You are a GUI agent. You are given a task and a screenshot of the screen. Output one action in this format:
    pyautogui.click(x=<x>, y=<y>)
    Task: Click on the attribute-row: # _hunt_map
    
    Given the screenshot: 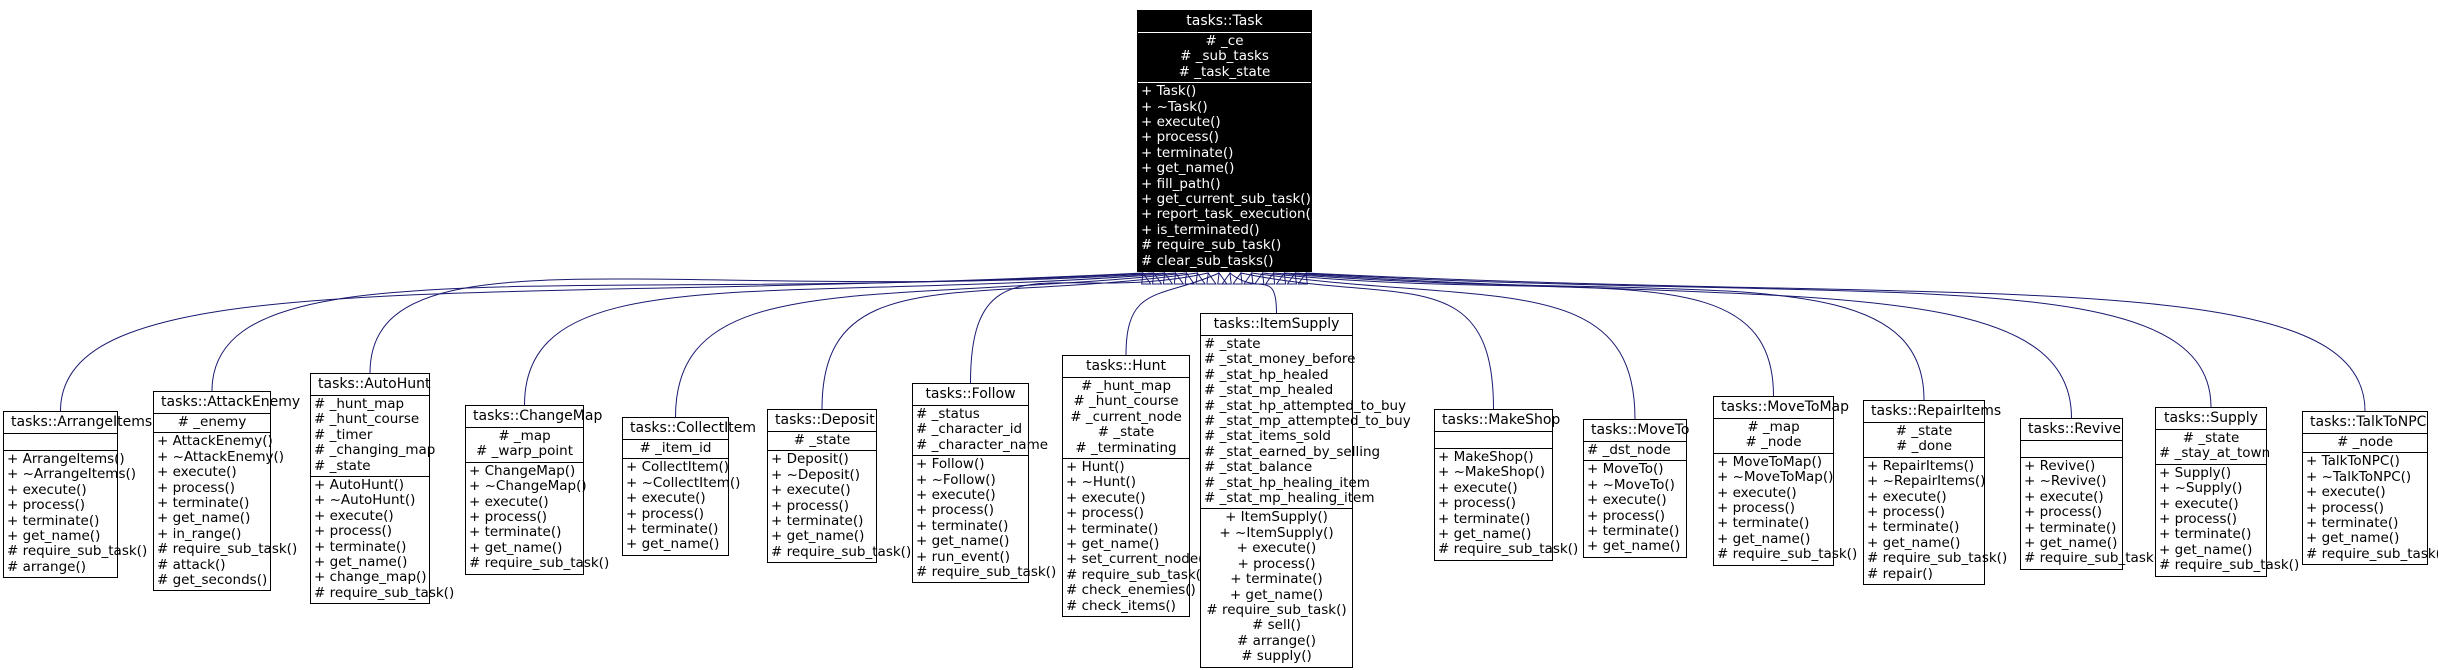 What is the action you would take?
    pyautogui.click(x=359, y=404)
    